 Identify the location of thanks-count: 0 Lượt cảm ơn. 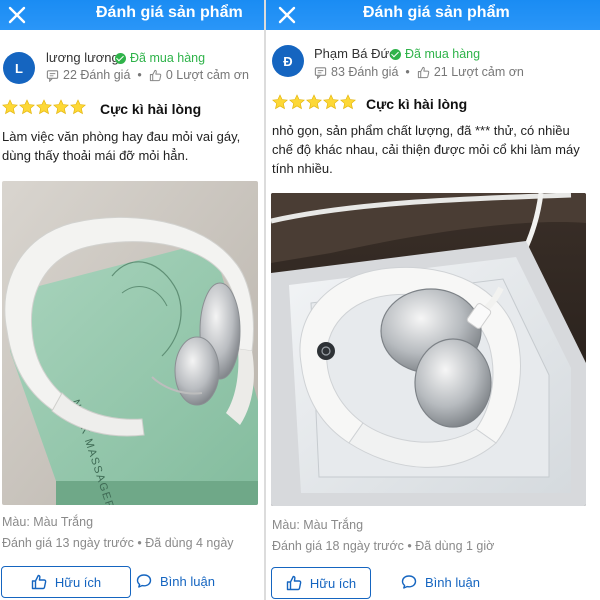
(207, 75).